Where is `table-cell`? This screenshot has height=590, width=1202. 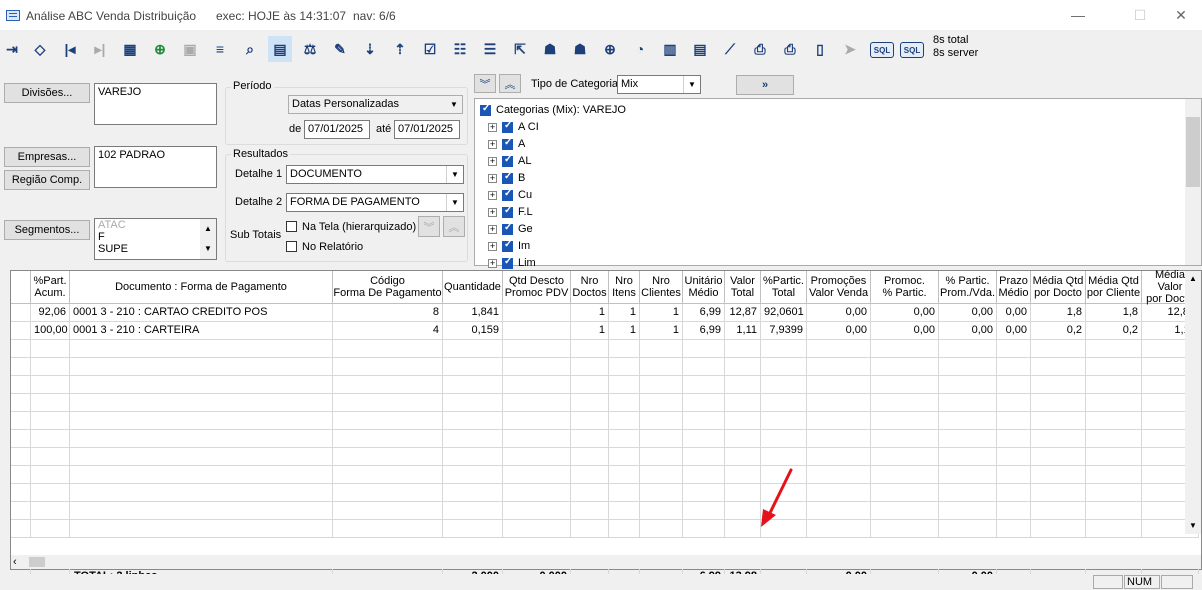 table-cell is located at coordinates (537, 313).